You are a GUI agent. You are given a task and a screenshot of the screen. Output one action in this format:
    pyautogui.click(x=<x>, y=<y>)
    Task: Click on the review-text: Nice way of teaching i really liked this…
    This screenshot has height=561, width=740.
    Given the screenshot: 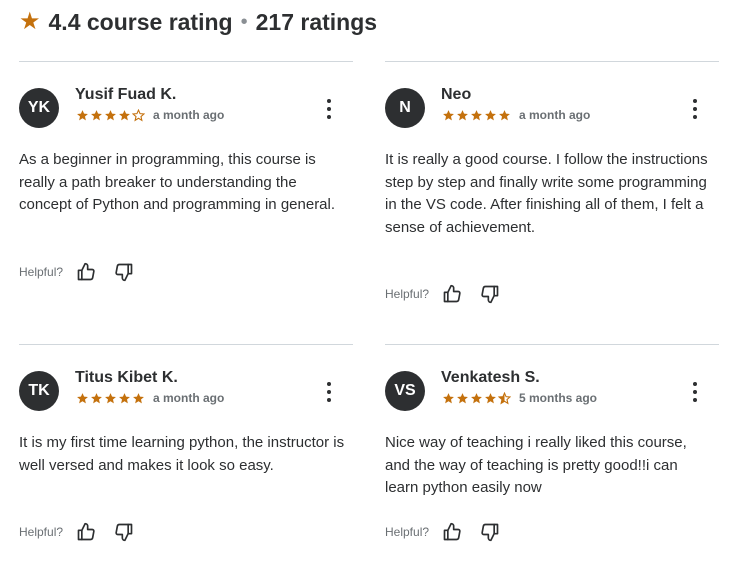 What is the action you would take?
    pyautogui.click(x=536, y=465)
    